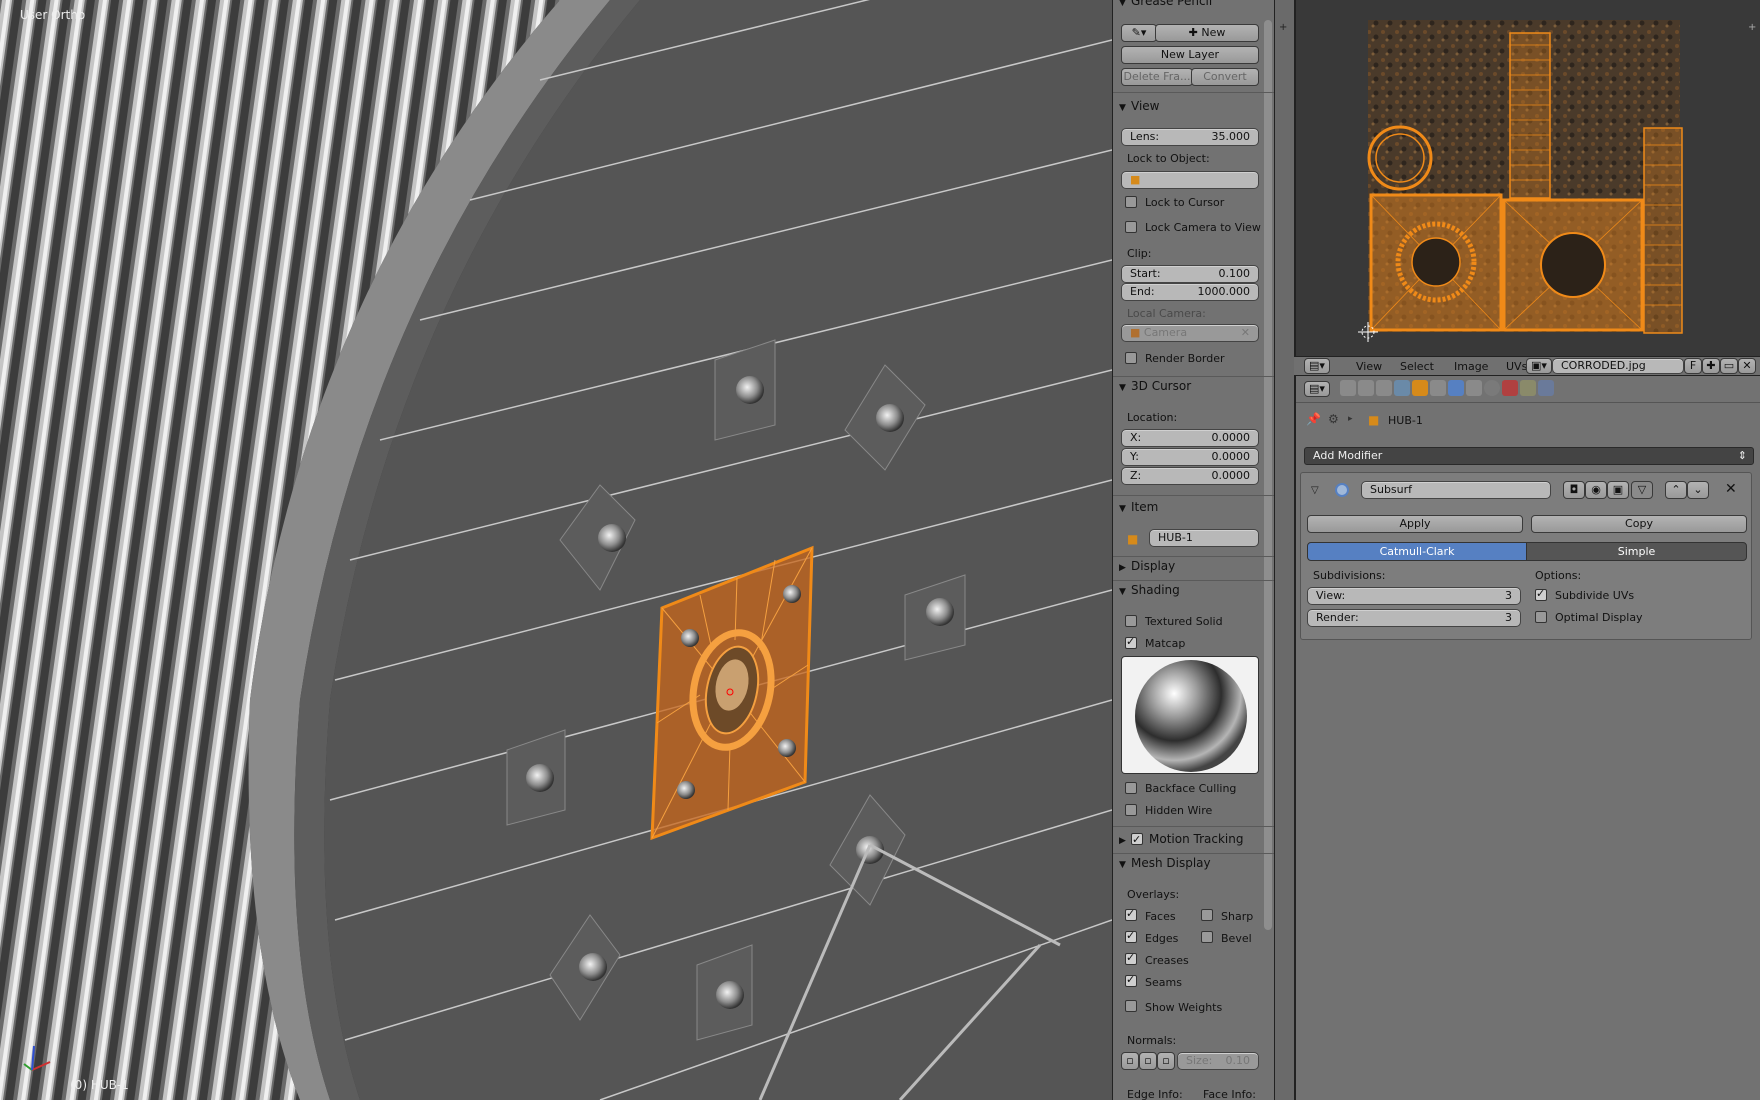 This screenshot has height=1100, width=1760. What do you see at coordinates (1207, 33) in the screenshot?
I see `new-gpencil-button: ✚ New` at bounding box center [1207, 33].